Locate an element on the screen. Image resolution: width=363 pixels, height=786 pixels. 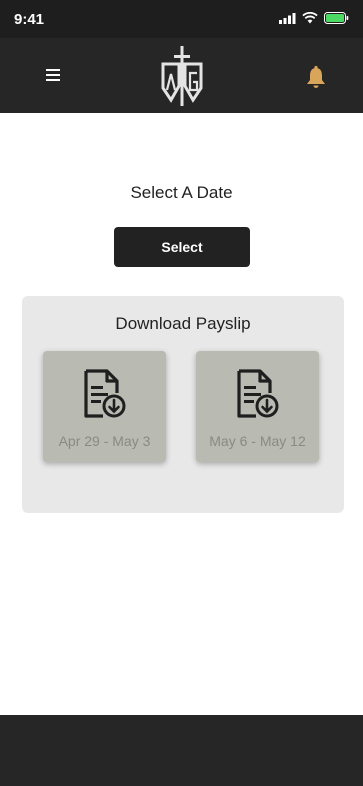
status-icons is located at coordinates (314, 18).